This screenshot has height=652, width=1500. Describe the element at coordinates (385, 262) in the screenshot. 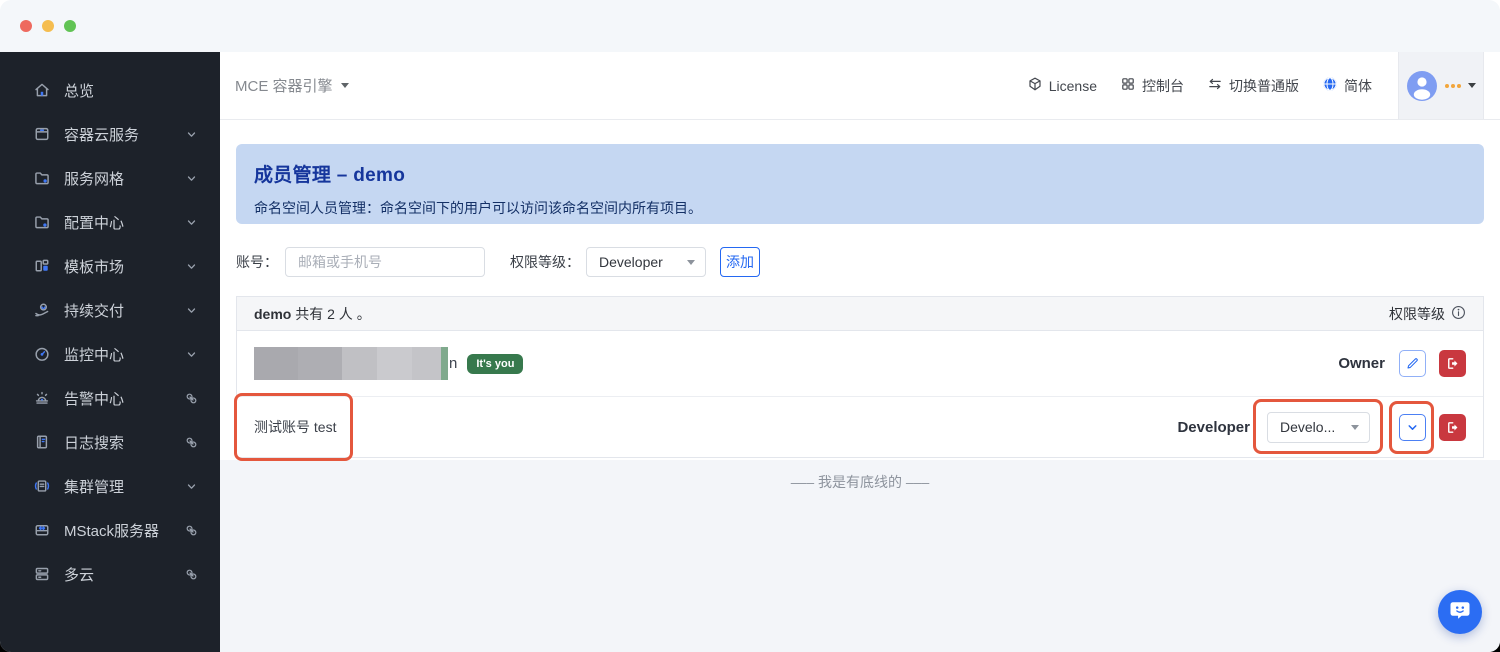

I see `account-input` at that location.